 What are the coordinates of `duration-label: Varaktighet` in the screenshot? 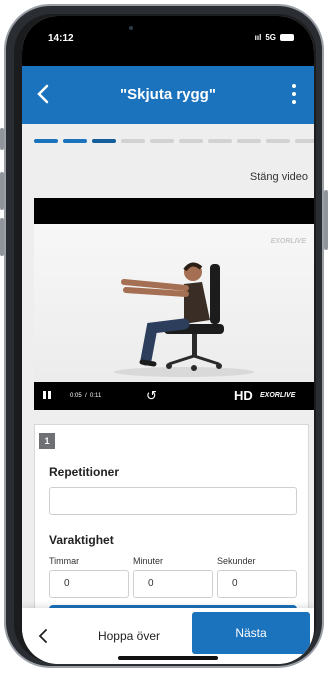 It's located at (81, 540).